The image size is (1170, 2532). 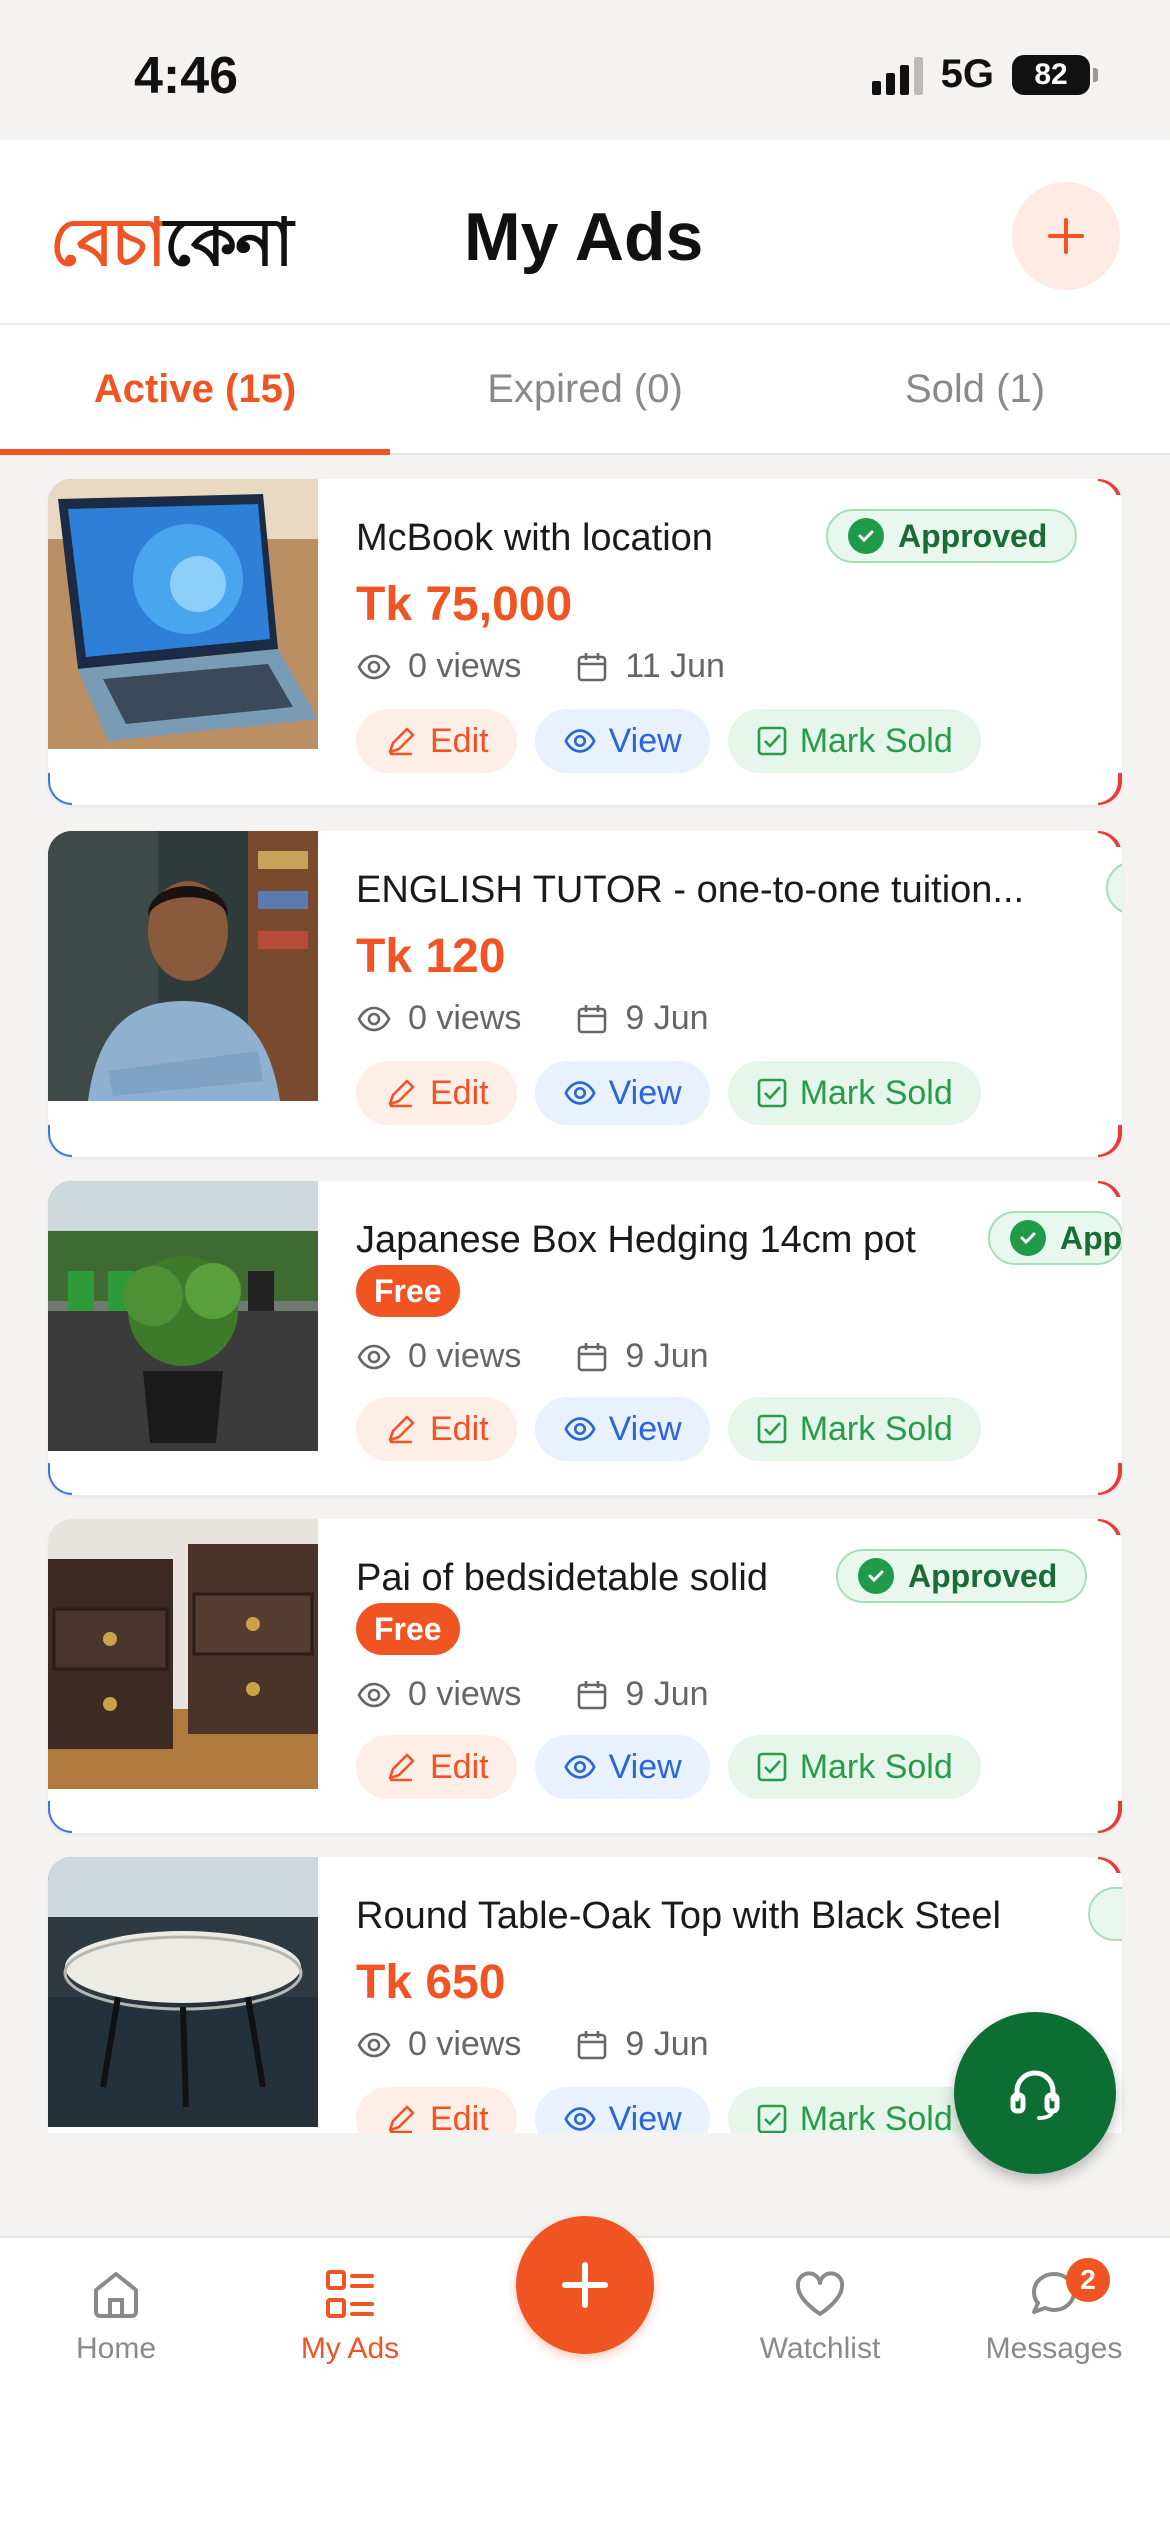 What do you see at coordinates (975, 389) in the screenshot?
I see `tab-sold: Sold (1)` at bounding box center [975, 389].